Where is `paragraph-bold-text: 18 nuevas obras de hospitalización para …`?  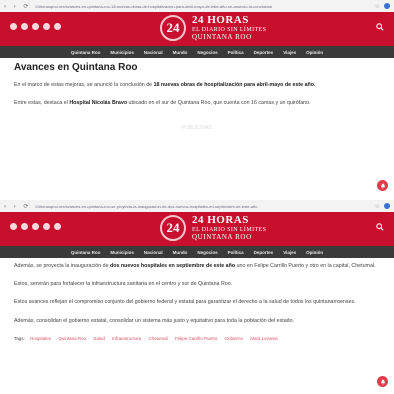 paragraph-bold-text: 18 nuevas obras de hospitalización para … is located at coordinates (234, 85).